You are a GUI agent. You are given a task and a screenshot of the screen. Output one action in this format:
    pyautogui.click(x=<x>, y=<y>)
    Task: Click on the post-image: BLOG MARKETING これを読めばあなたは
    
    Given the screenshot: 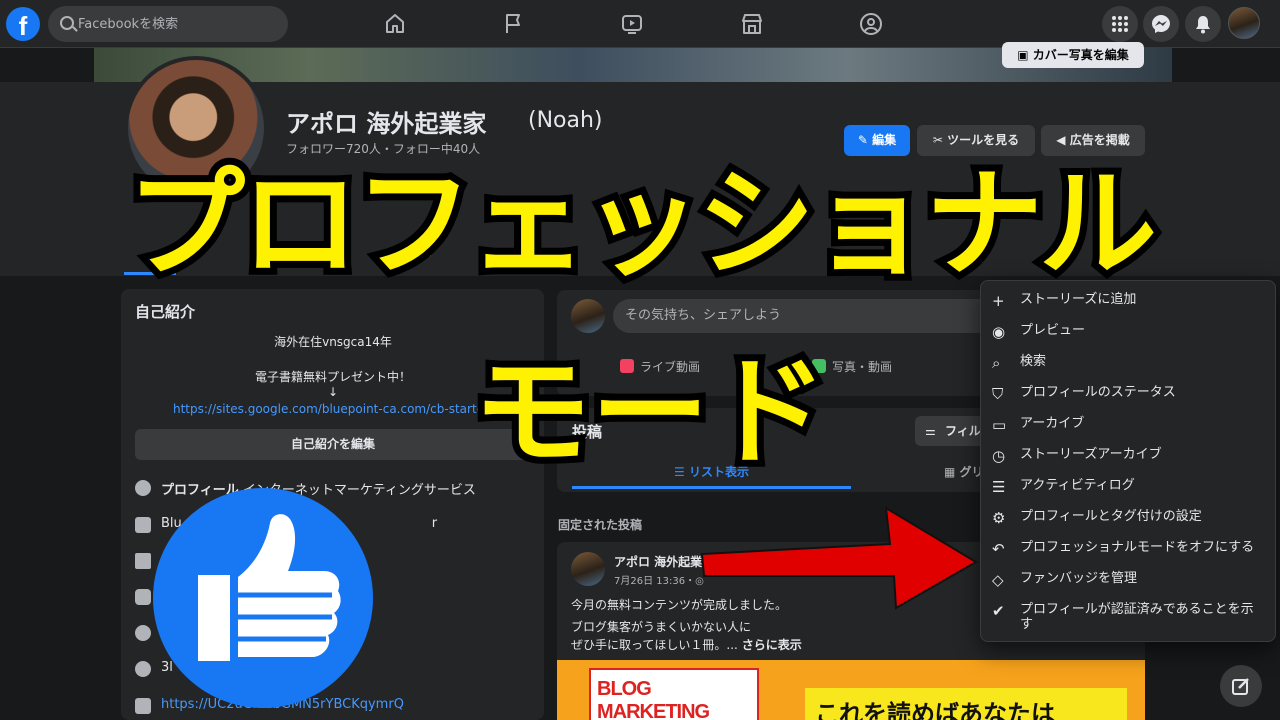 What is the action you would take?
    pyautogui.click(x=851, y=690)
    